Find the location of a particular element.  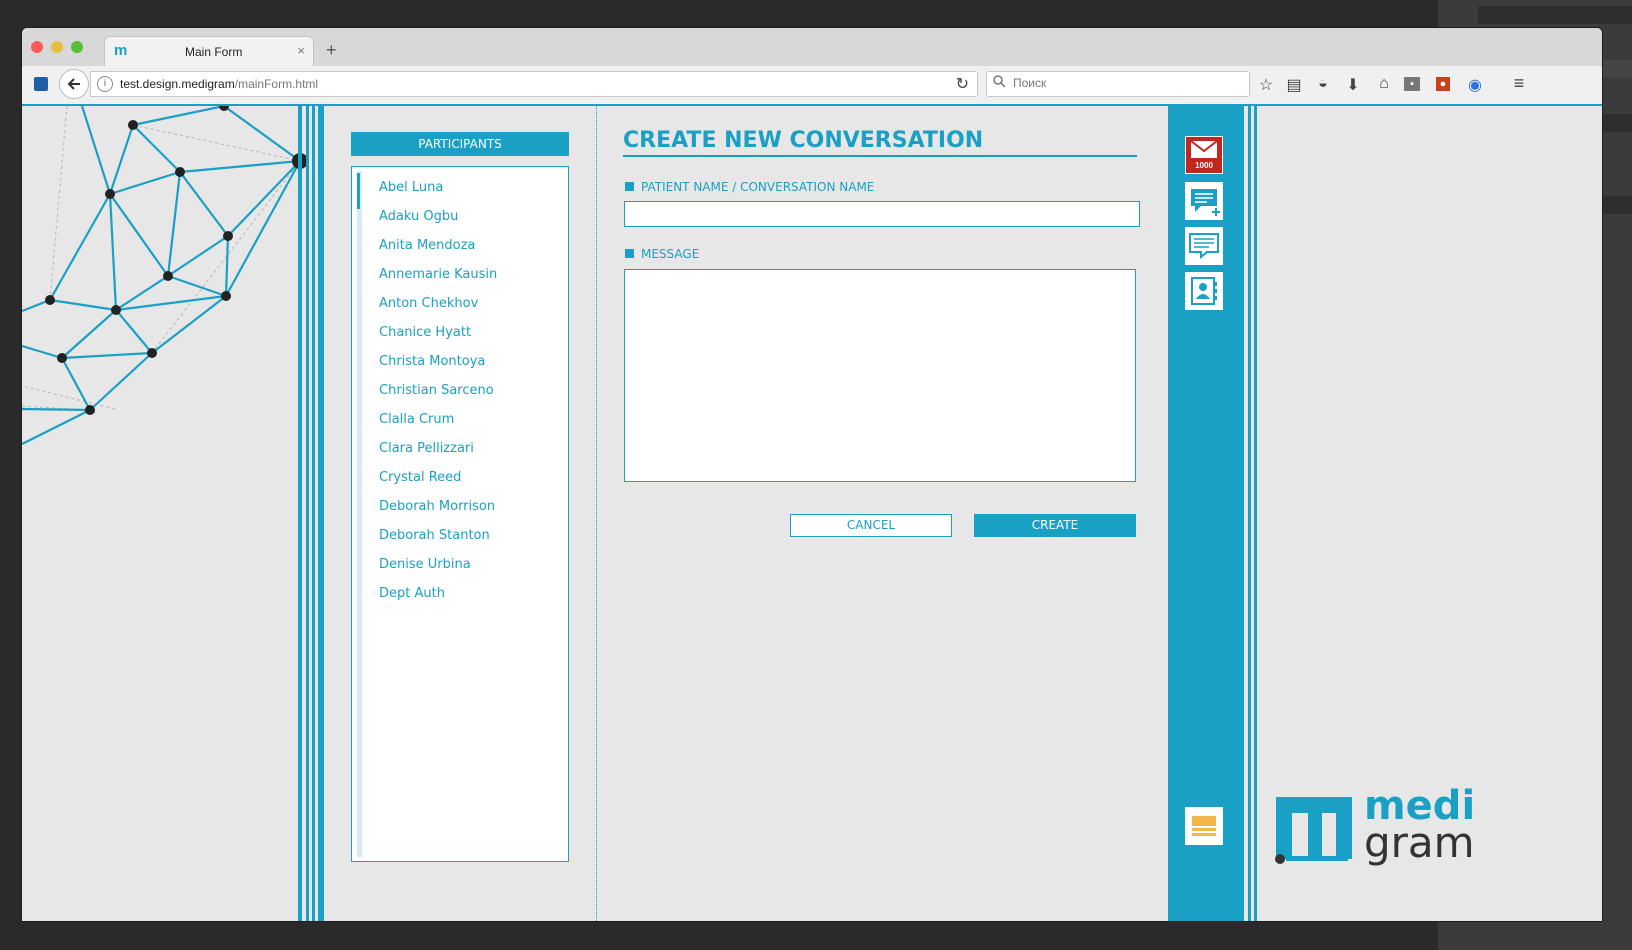

list-item: Anton Chekhov is located at coordinates (428, 303).